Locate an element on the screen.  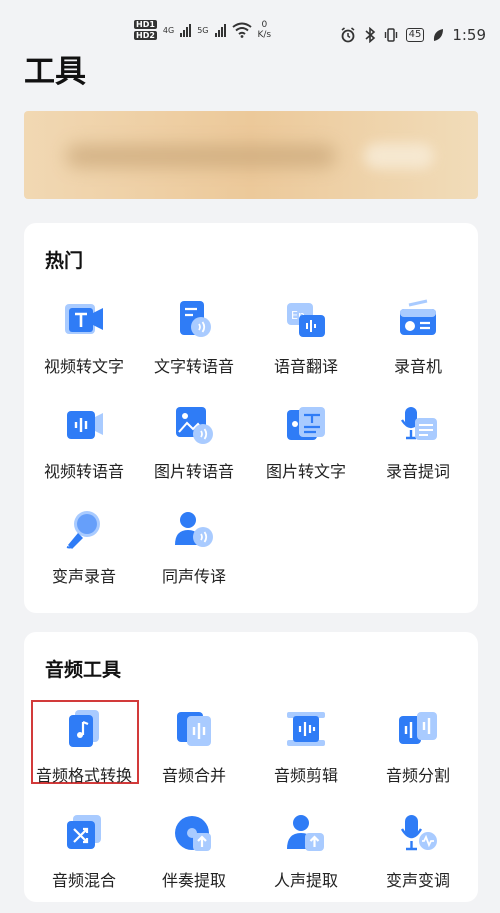
audio-format-convert-icon is located at coordinates (84, 728).